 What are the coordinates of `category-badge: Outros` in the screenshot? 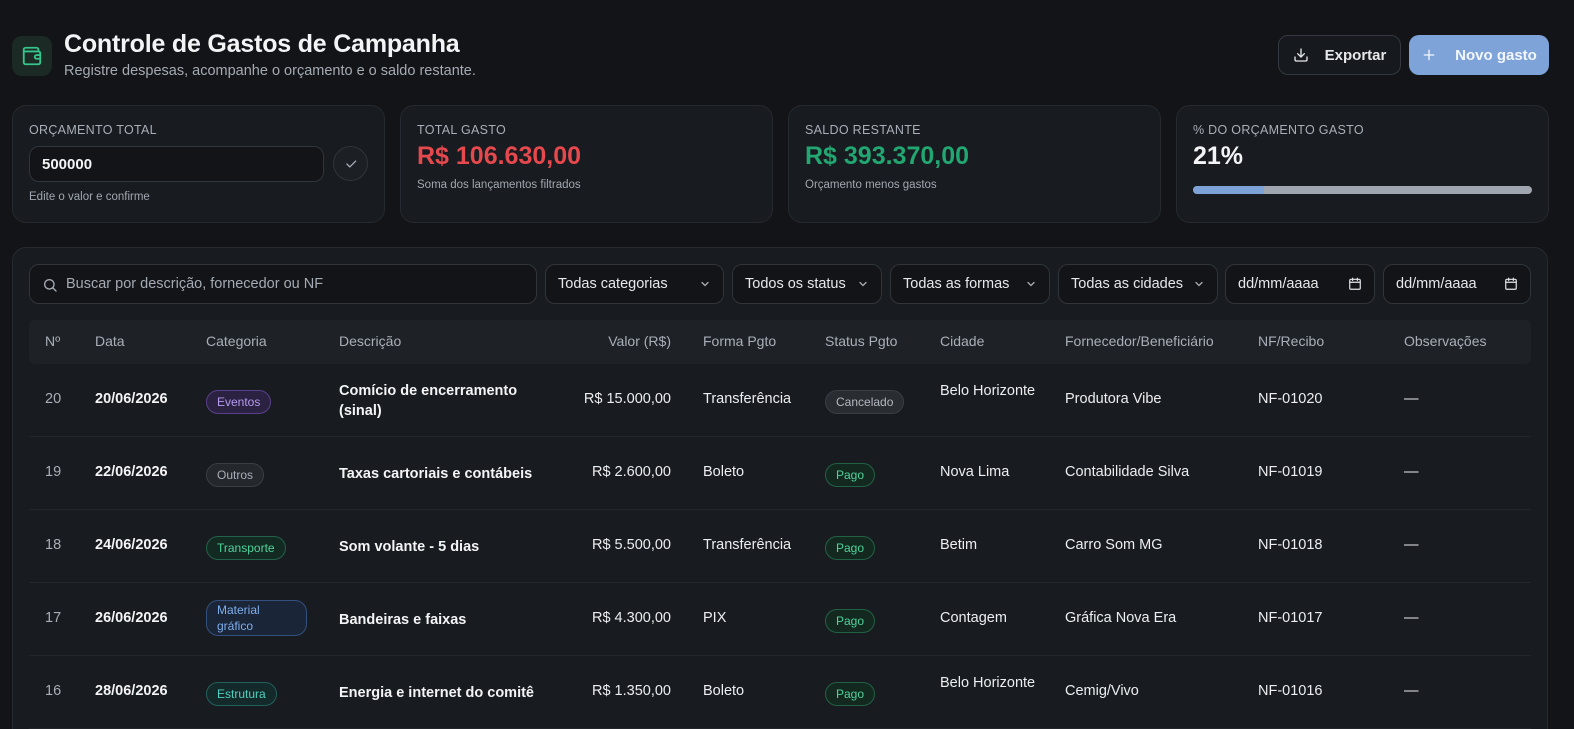 It's located at (235, 475).